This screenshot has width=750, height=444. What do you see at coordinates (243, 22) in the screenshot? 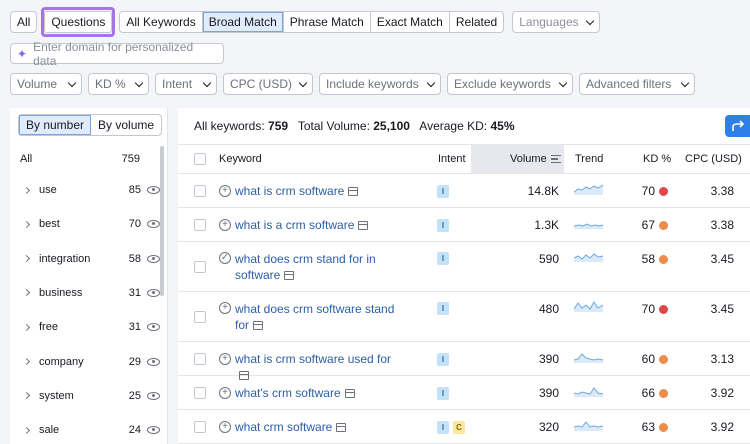
I see `tab-broad-match: Broad Match` at bounding box center [243, 22].